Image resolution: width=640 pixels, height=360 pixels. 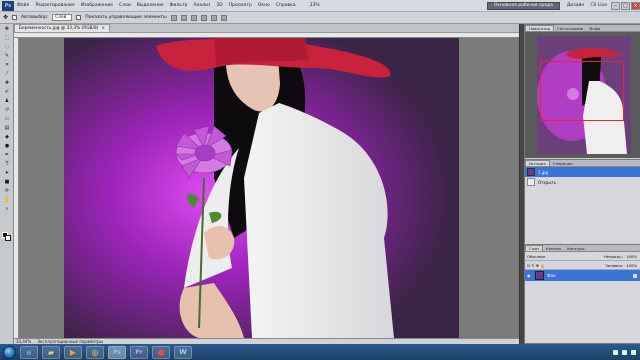 I want to click on align-bottom-icon, so click(x=193, y=17).